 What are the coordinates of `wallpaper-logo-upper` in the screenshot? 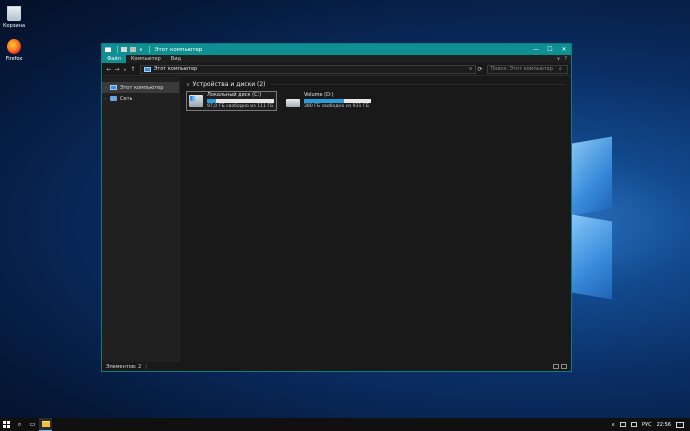 It's located at (592, 176).